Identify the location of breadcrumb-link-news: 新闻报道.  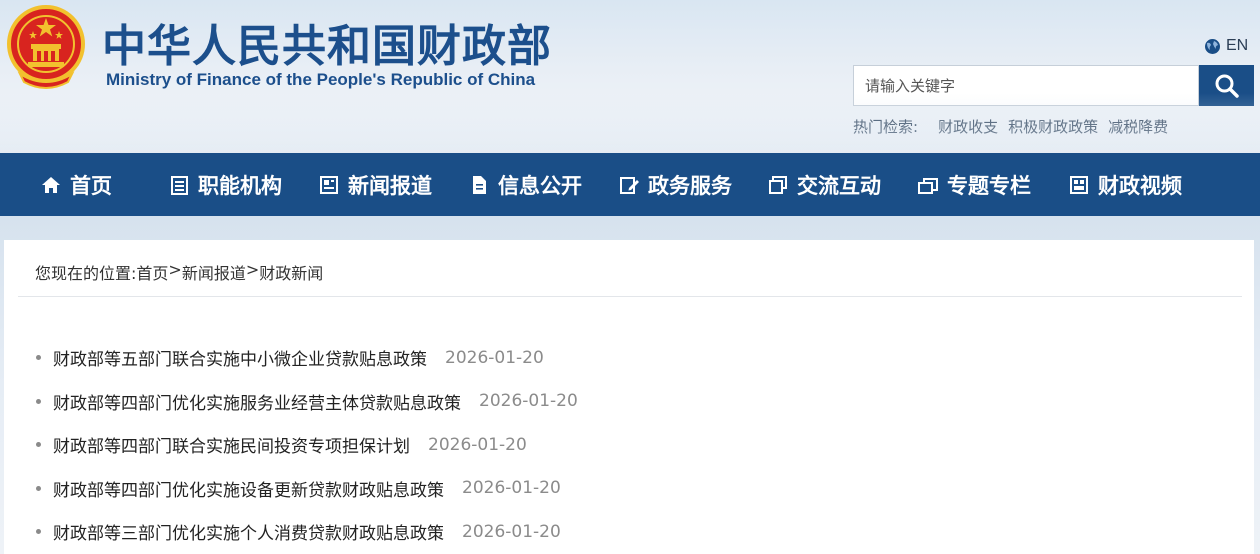
(214, 272).